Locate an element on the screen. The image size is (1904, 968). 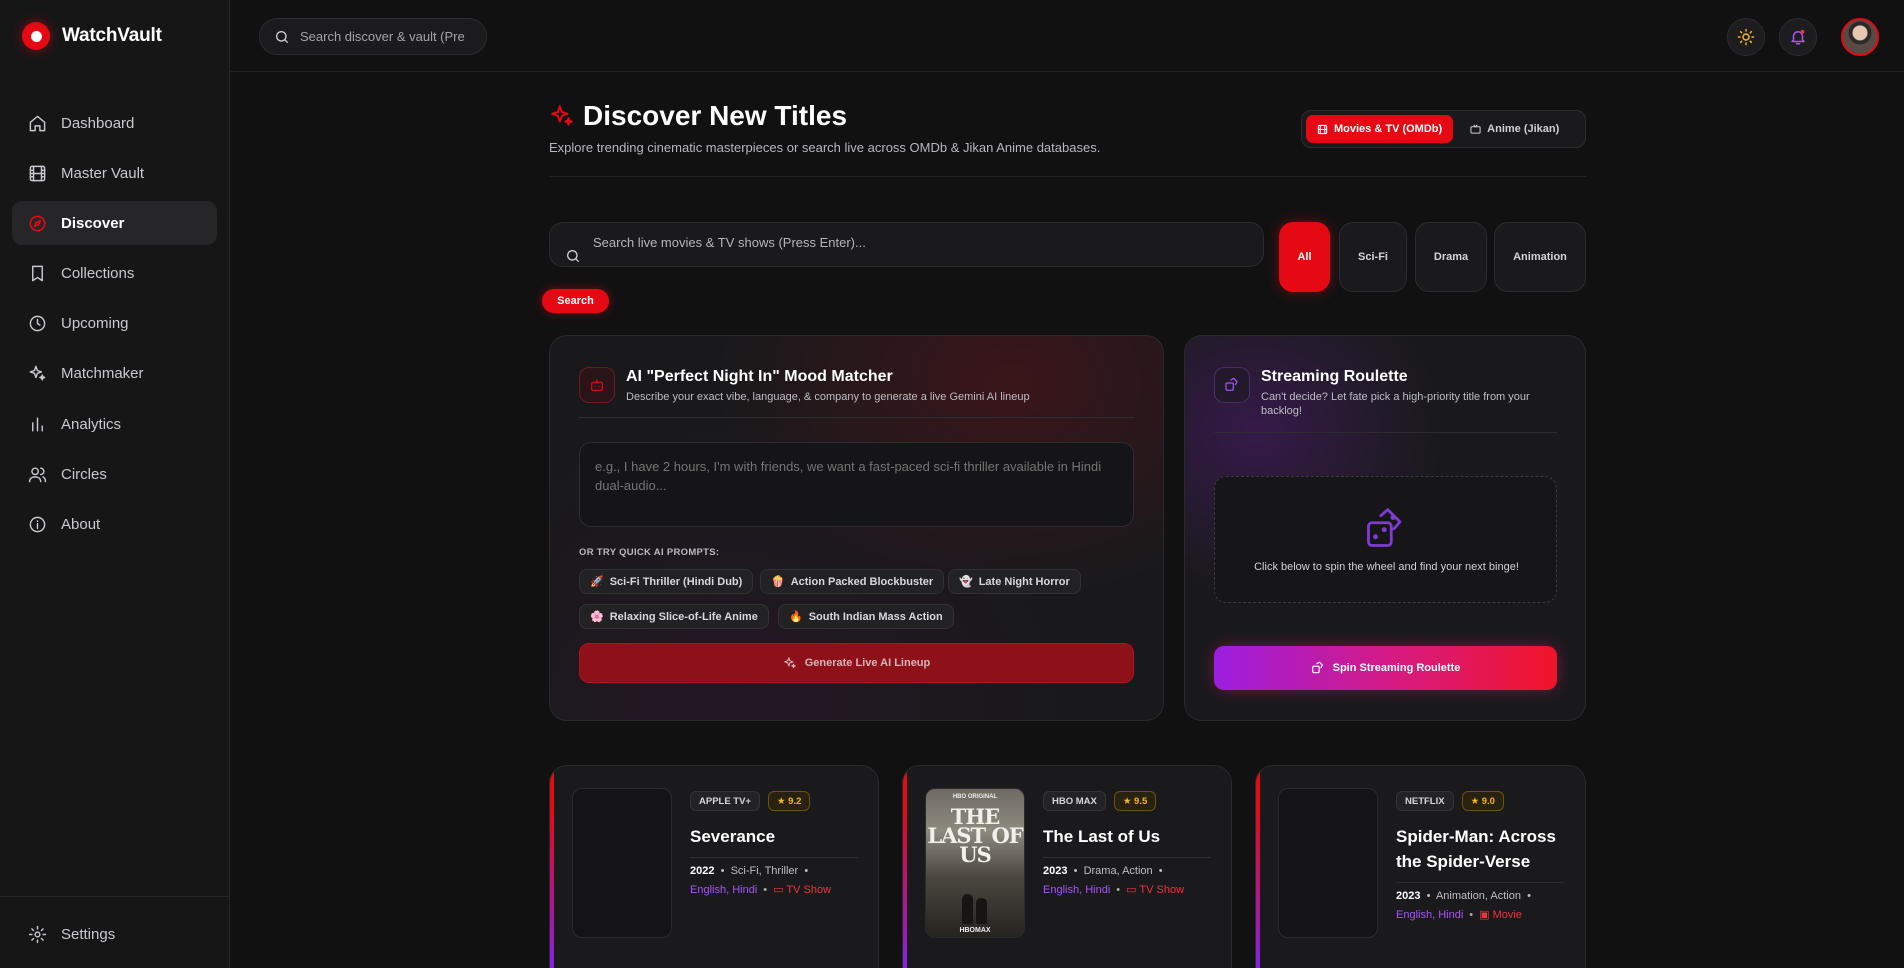
mood-input is located at coordinates (856, 484).